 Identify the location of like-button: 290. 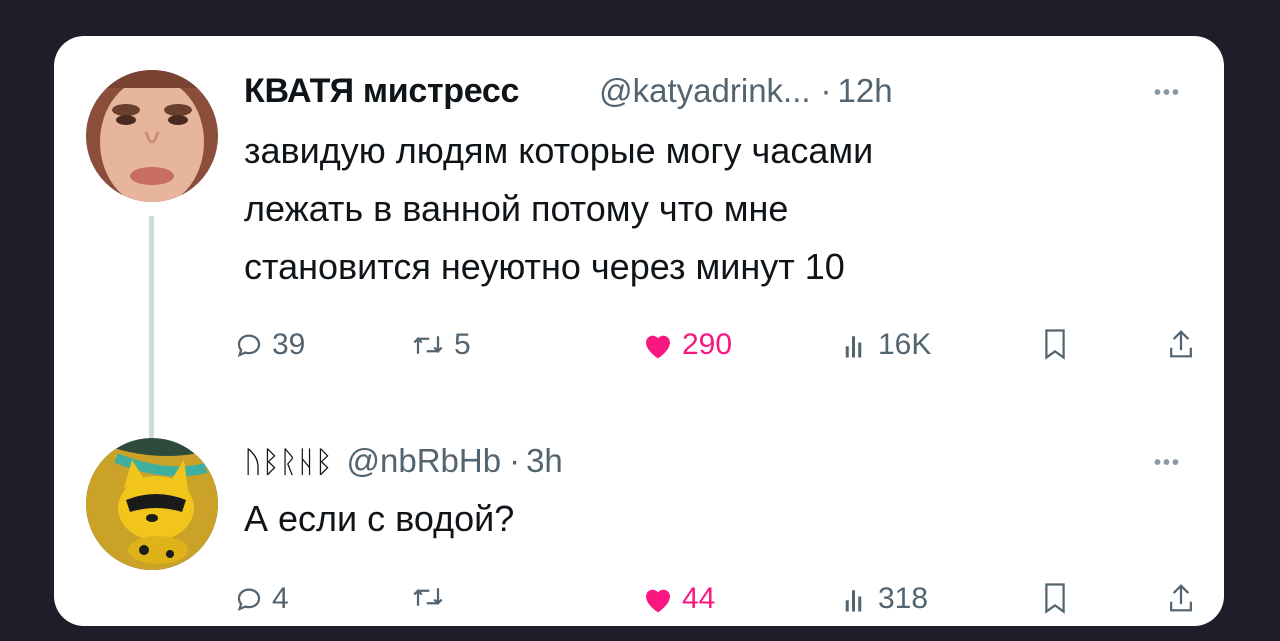
(687, 345).